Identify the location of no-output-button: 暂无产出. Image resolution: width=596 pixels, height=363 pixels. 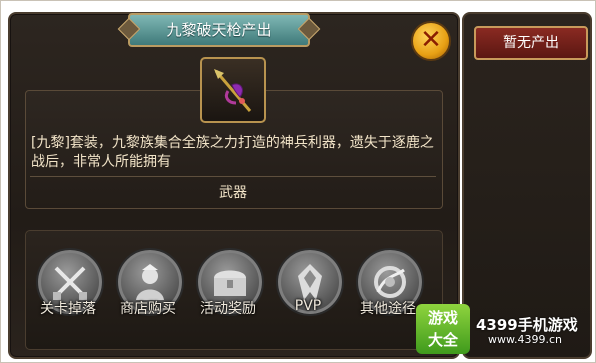
(531, 43).